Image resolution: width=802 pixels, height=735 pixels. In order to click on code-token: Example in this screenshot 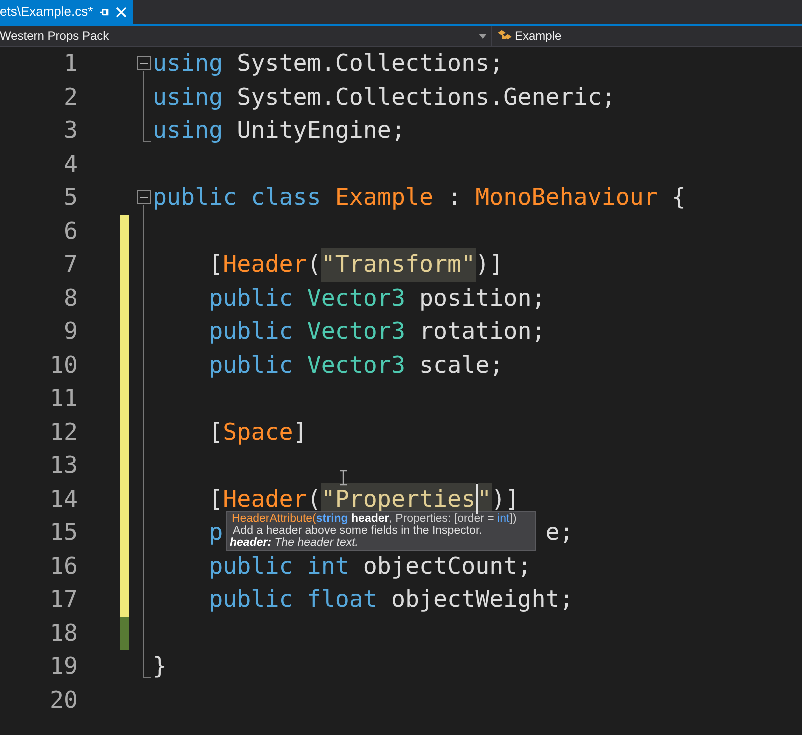, I will do `click(384, 198)`.